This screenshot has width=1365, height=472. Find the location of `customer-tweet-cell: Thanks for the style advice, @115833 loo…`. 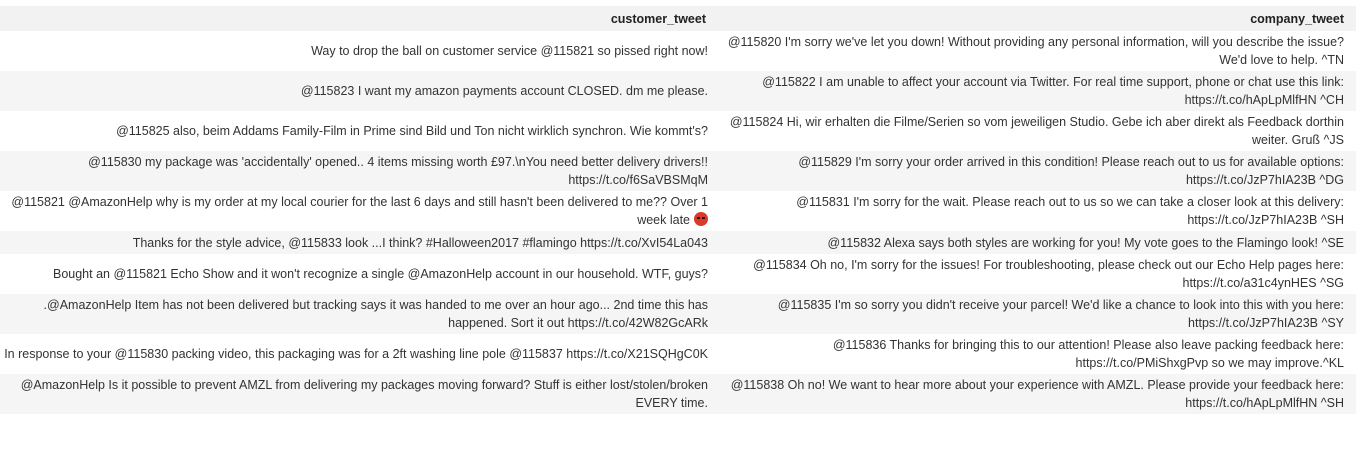

customer-tweet-cell: Thanks for the style advice, @115833 loo… is located at coordinates (359, 242).